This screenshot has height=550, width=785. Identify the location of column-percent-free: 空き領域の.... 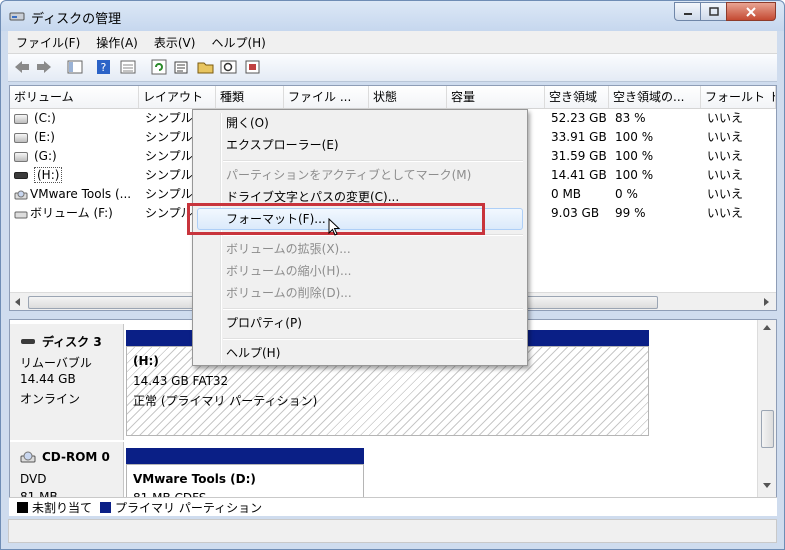
(655, 97).